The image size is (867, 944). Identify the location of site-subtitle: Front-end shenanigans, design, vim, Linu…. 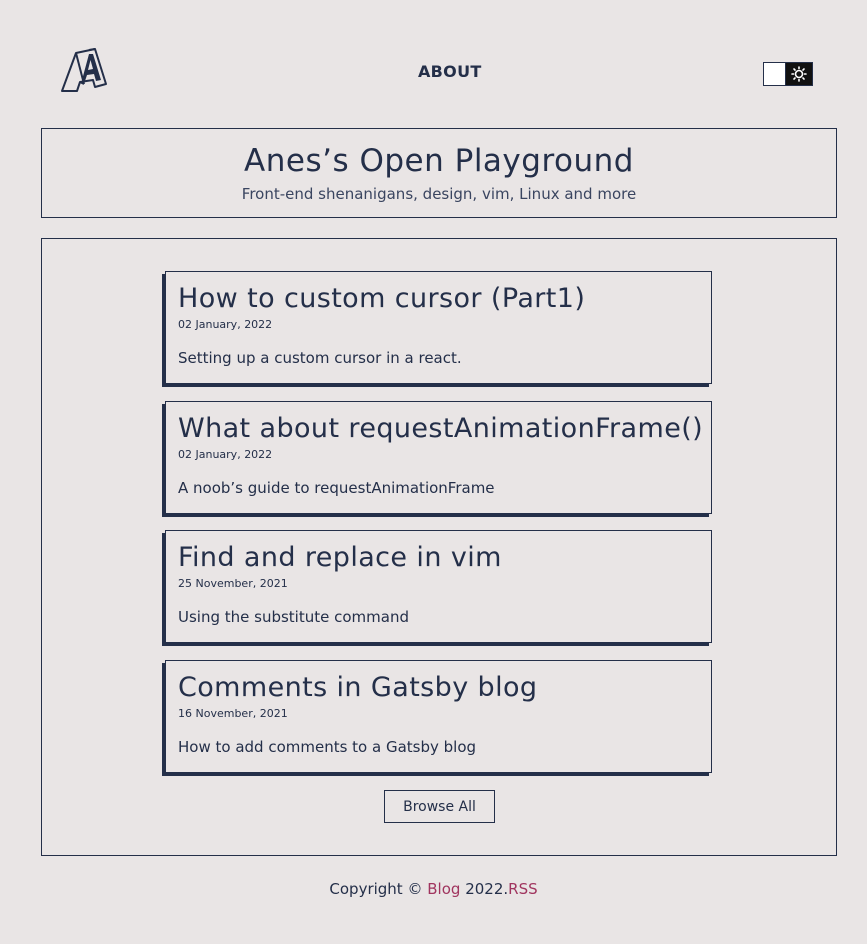
(439, 194).